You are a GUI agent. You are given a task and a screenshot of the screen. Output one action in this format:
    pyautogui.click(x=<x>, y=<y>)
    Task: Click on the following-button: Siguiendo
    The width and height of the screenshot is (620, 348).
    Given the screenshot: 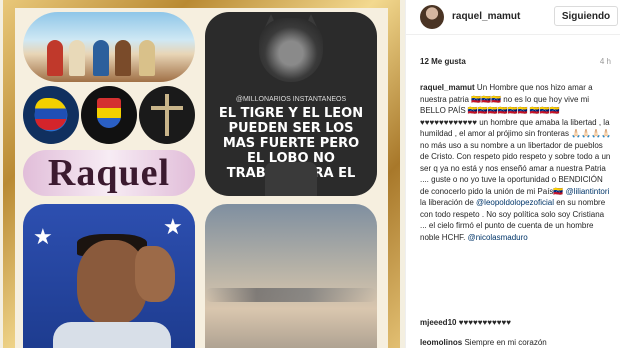 What is the action you would take?
    pyautogui.click(x=586, y=16)
    